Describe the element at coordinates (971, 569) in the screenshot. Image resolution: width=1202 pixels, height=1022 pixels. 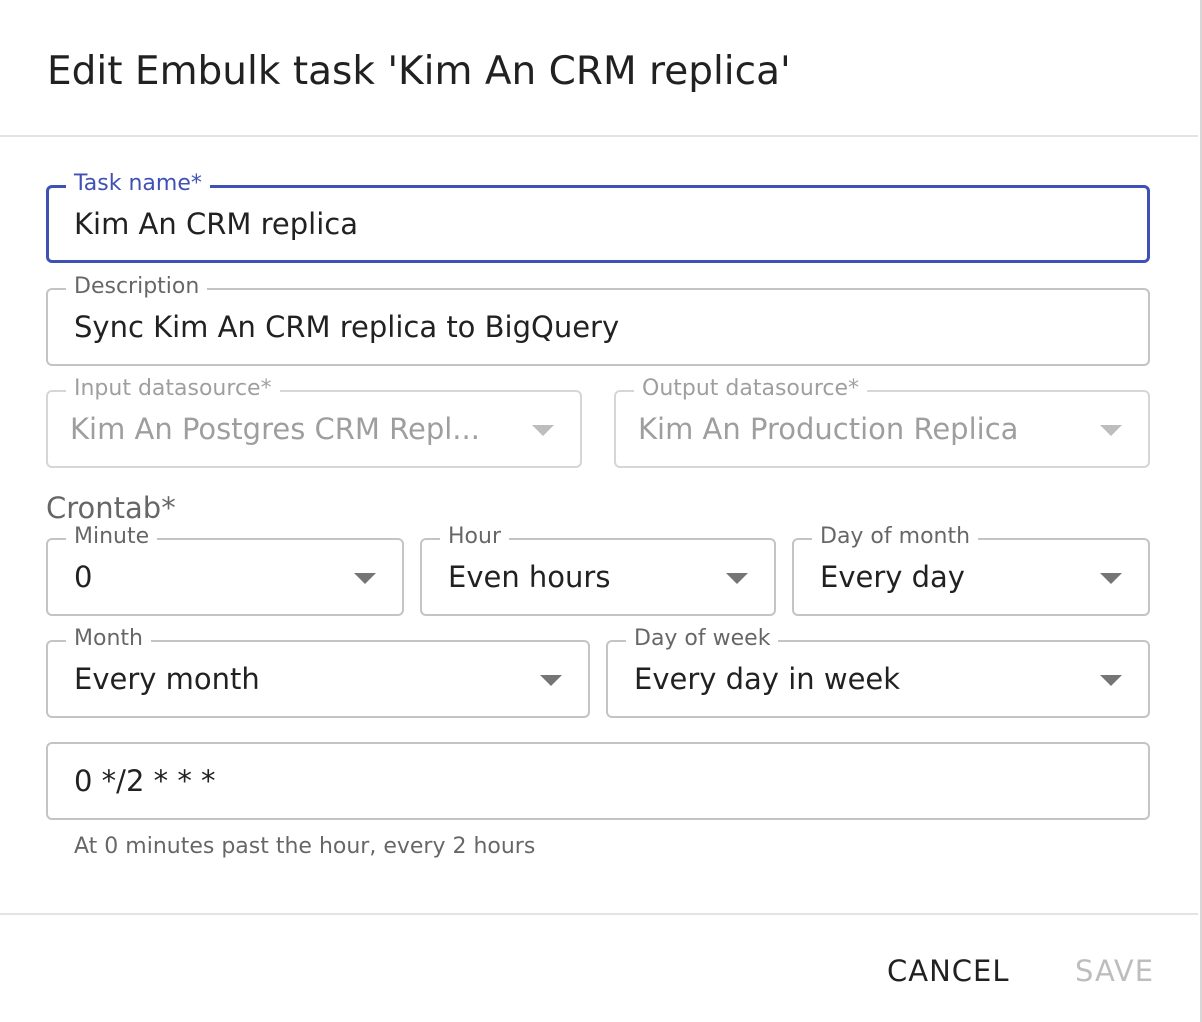
I see `day-of-month-select: Day of month Every day` at that location.